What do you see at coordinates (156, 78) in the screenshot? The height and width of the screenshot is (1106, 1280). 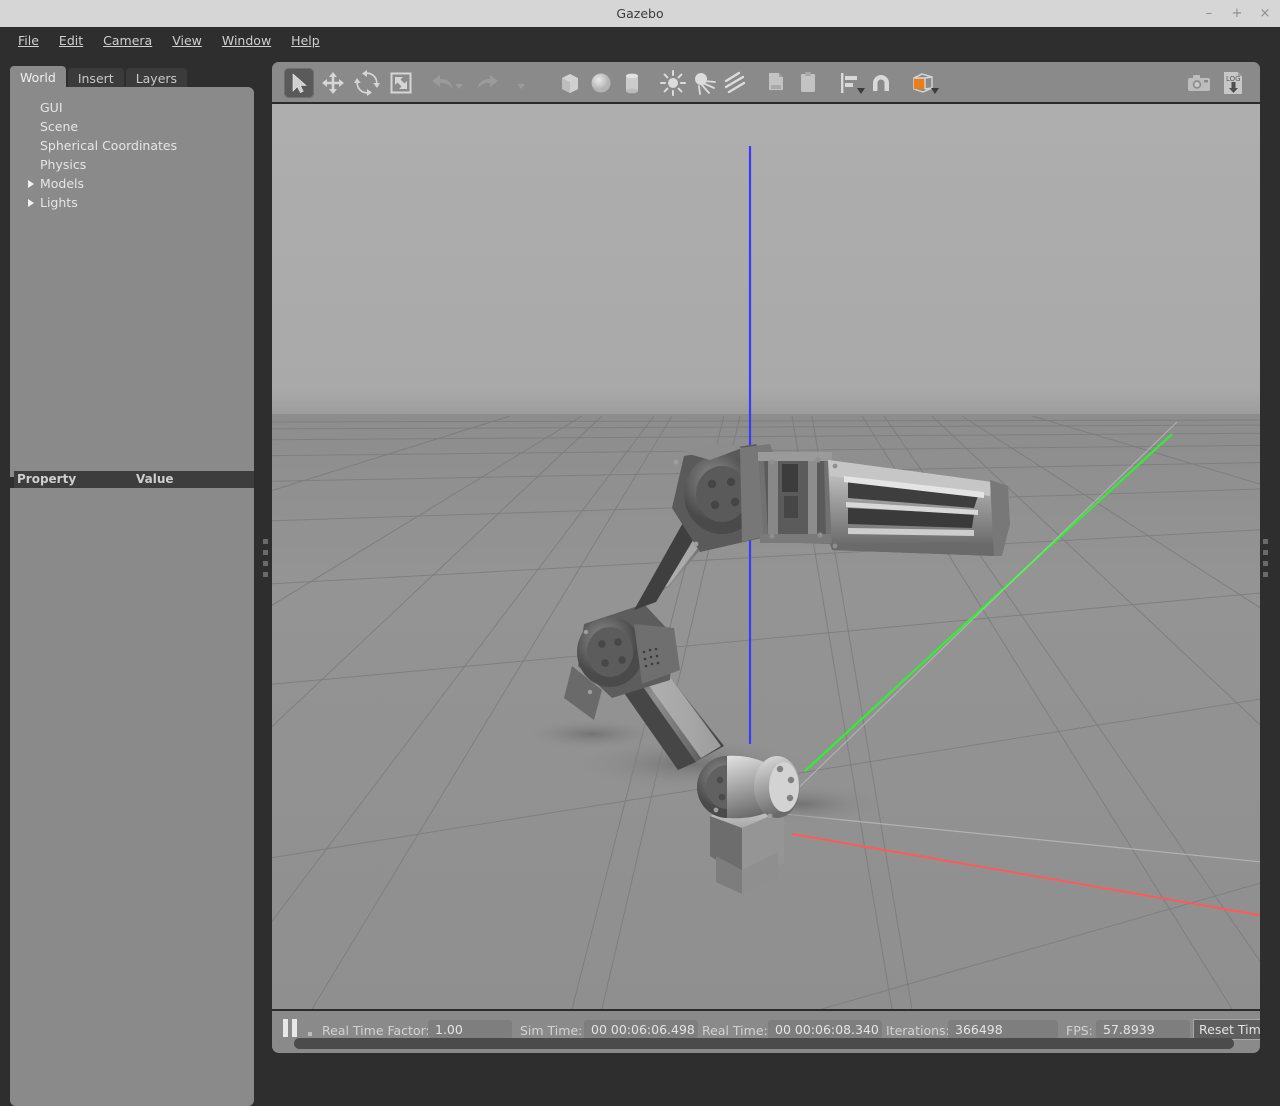 I see `tab-layers: Layers` at bounding box center [156, 78].